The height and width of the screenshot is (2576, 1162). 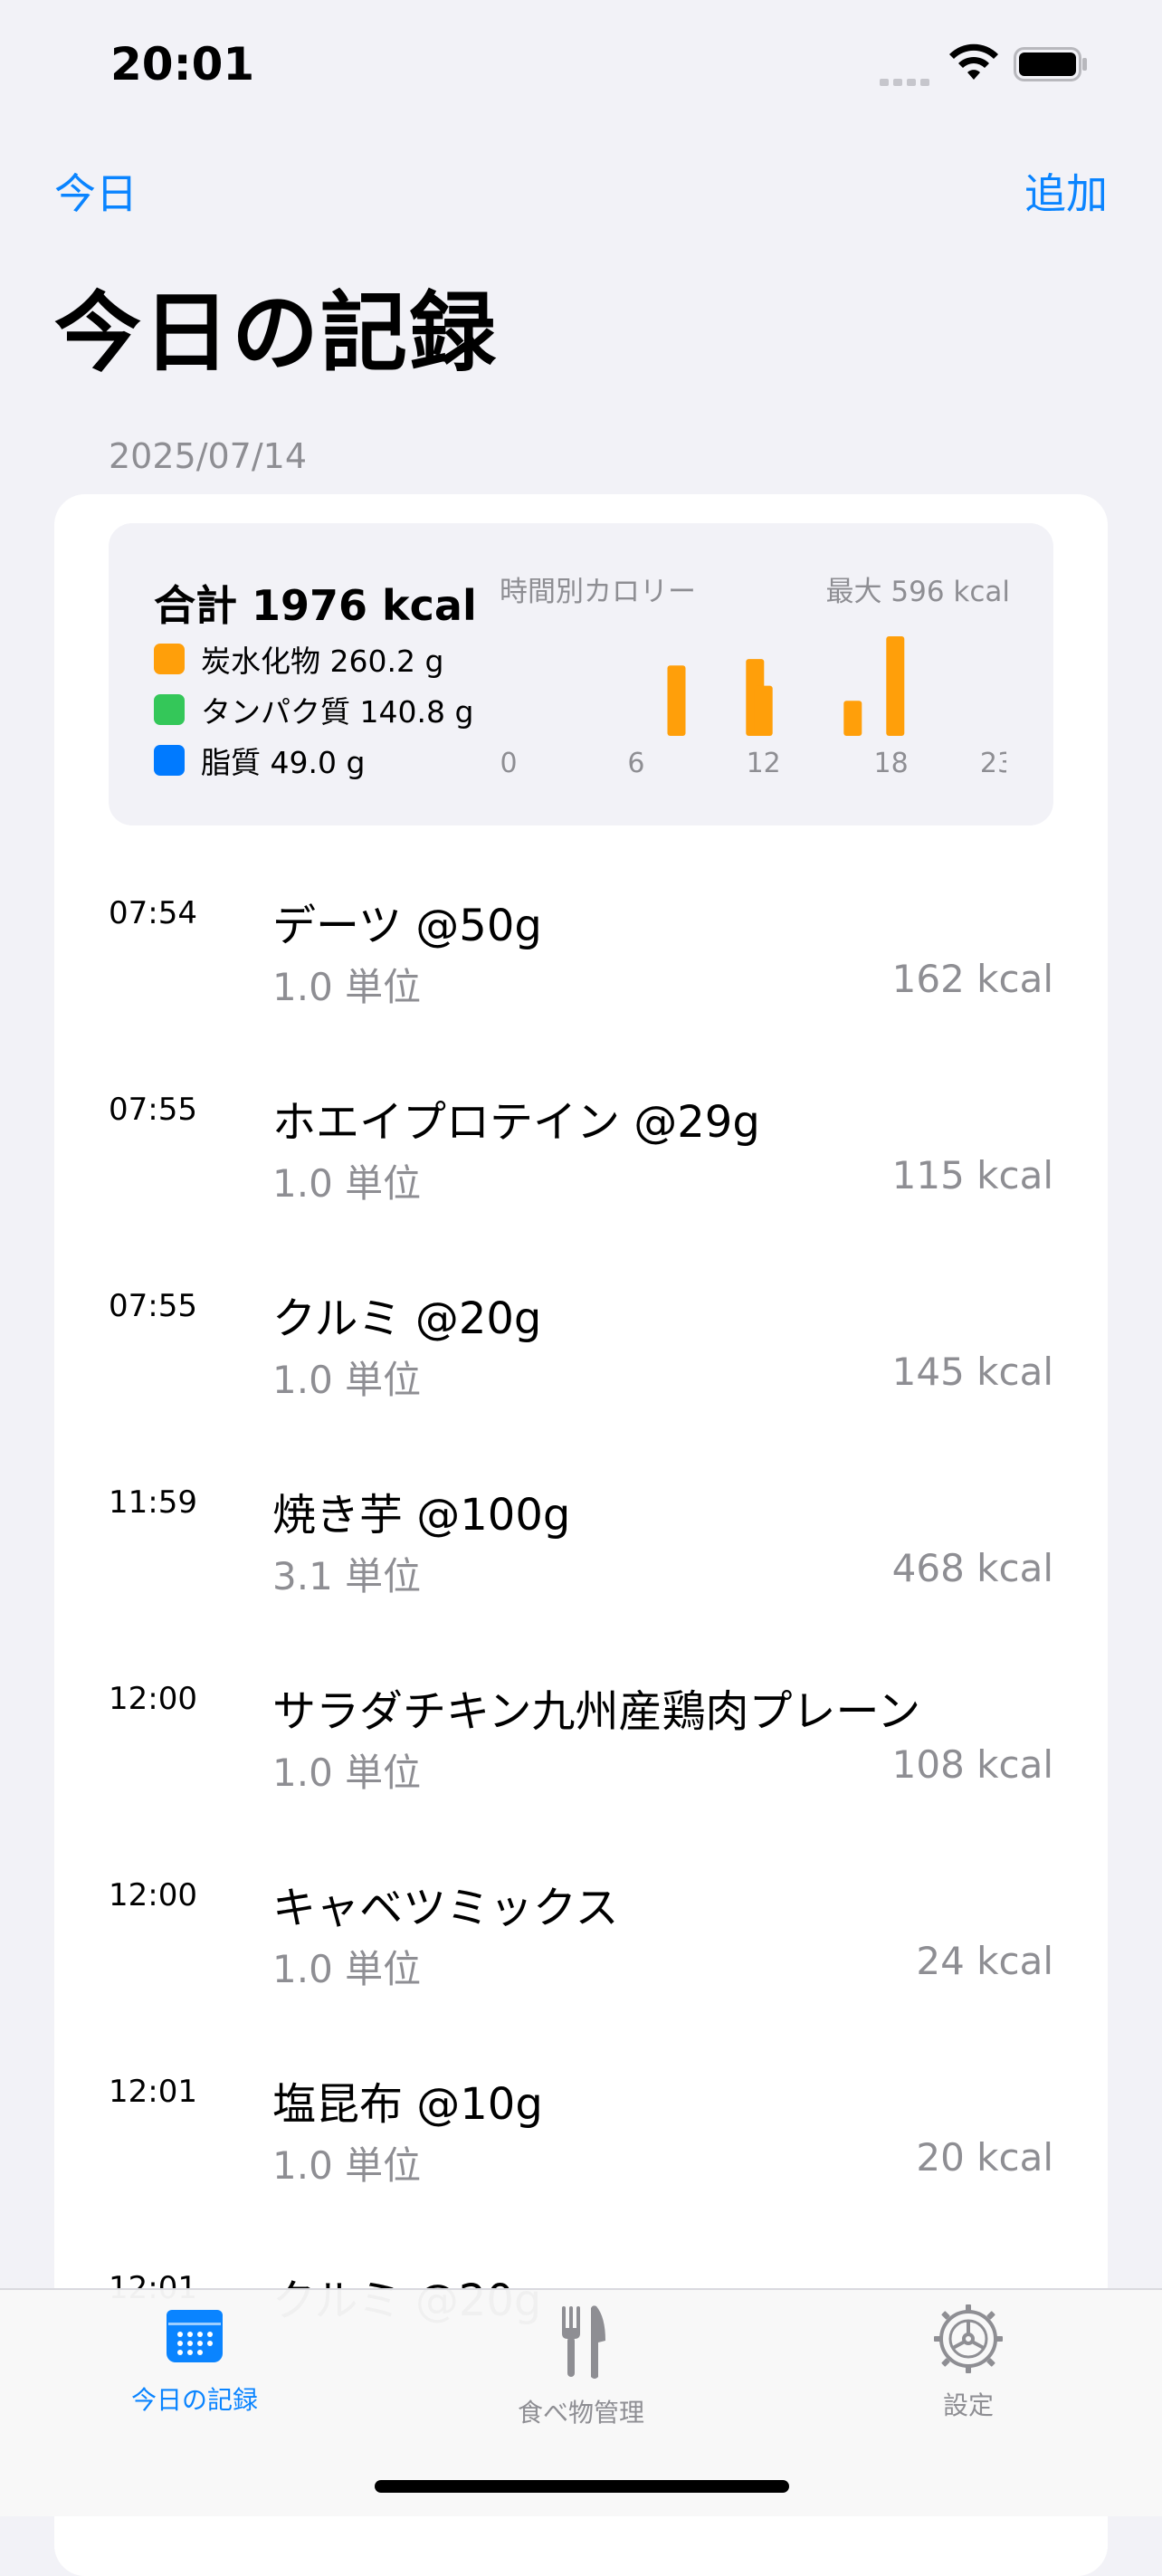 What do you see at coordinates (581, 2413) in the screenshot?
I see `tab-label: 食べ物管理` at bounding box center [581, 2413].